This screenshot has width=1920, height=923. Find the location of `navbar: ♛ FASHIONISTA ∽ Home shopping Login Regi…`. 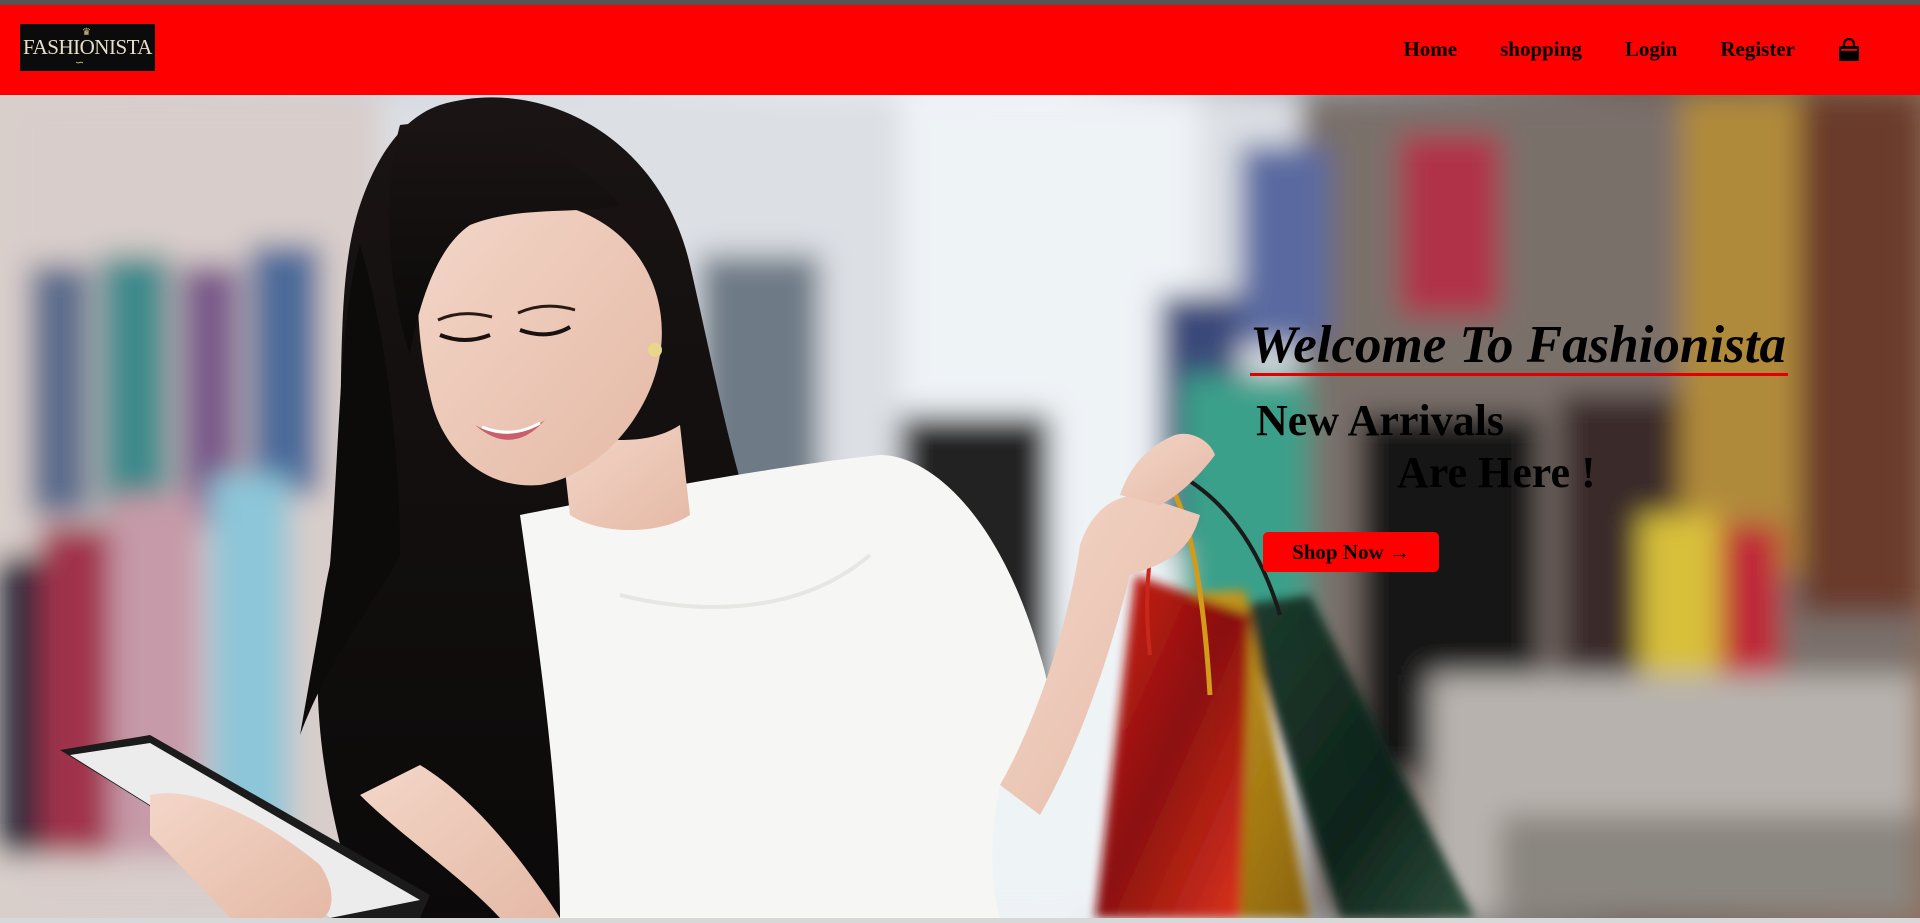

navbar: ♛ FASHIONISTA ∽ Home shopping Login Regi… is located at coordinates (960, 50).